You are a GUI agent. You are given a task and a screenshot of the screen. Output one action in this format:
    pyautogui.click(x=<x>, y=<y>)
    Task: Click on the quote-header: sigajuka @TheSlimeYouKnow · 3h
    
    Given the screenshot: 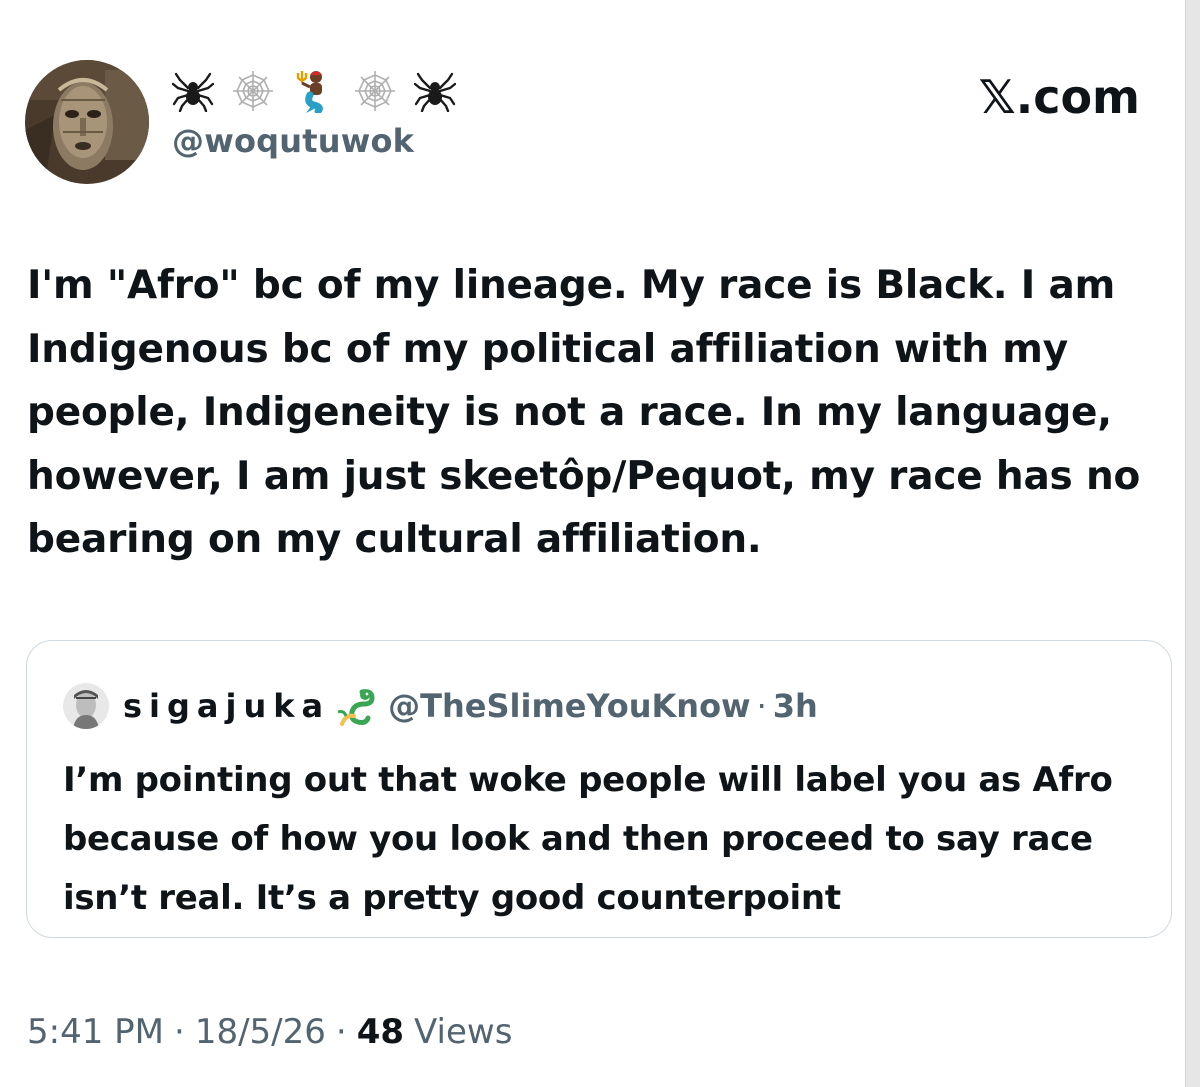 What is the action you would take?
    pyautogui.click(x=440, y=706)
    